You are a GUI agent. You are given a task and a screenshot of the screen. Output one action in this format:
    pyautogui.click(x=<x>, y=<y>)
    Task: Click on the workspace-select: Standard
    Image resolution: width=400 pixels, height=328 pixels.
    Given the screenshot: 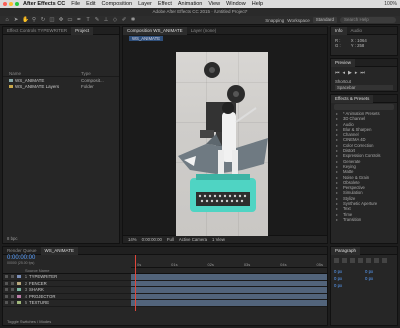 What is the action you would take?
    pyautogui.click(x=324, y=20)
    